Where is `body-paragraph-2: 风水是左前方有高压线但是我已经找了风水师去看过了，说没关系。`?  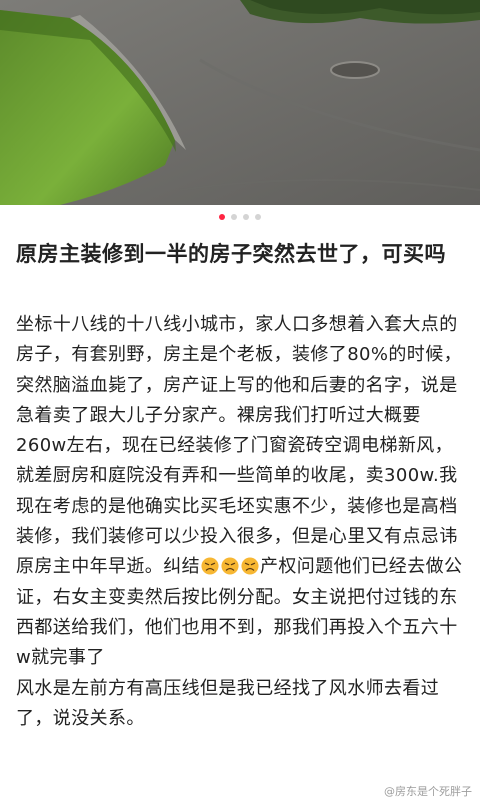 body-paragraph-2: 风水是左前方有高压线但是我已经找了风水师去看过了，说没关系。 is located at coordinates (228, 703).